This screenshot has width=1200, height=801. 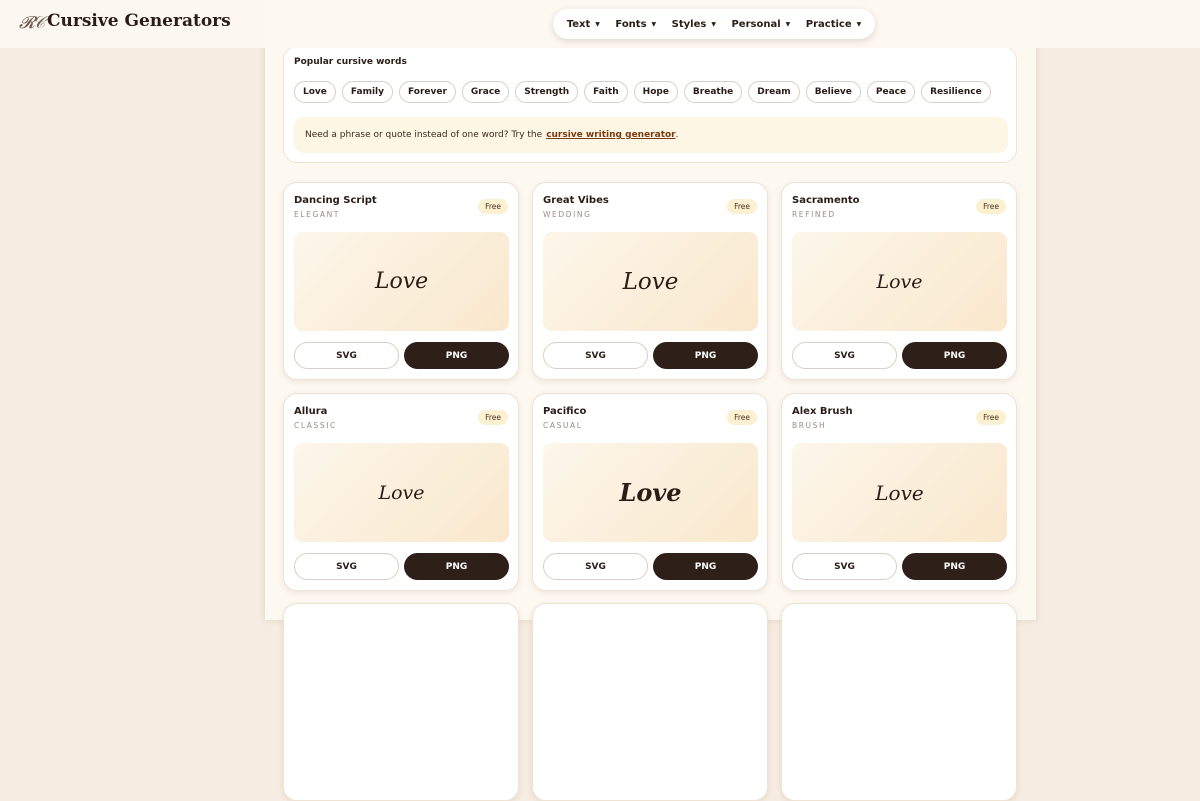 What do you see at coordinates (833, 24) in the screenshot?
I see `nav-practice: Practice ▼` at bounding box center [833, 24].